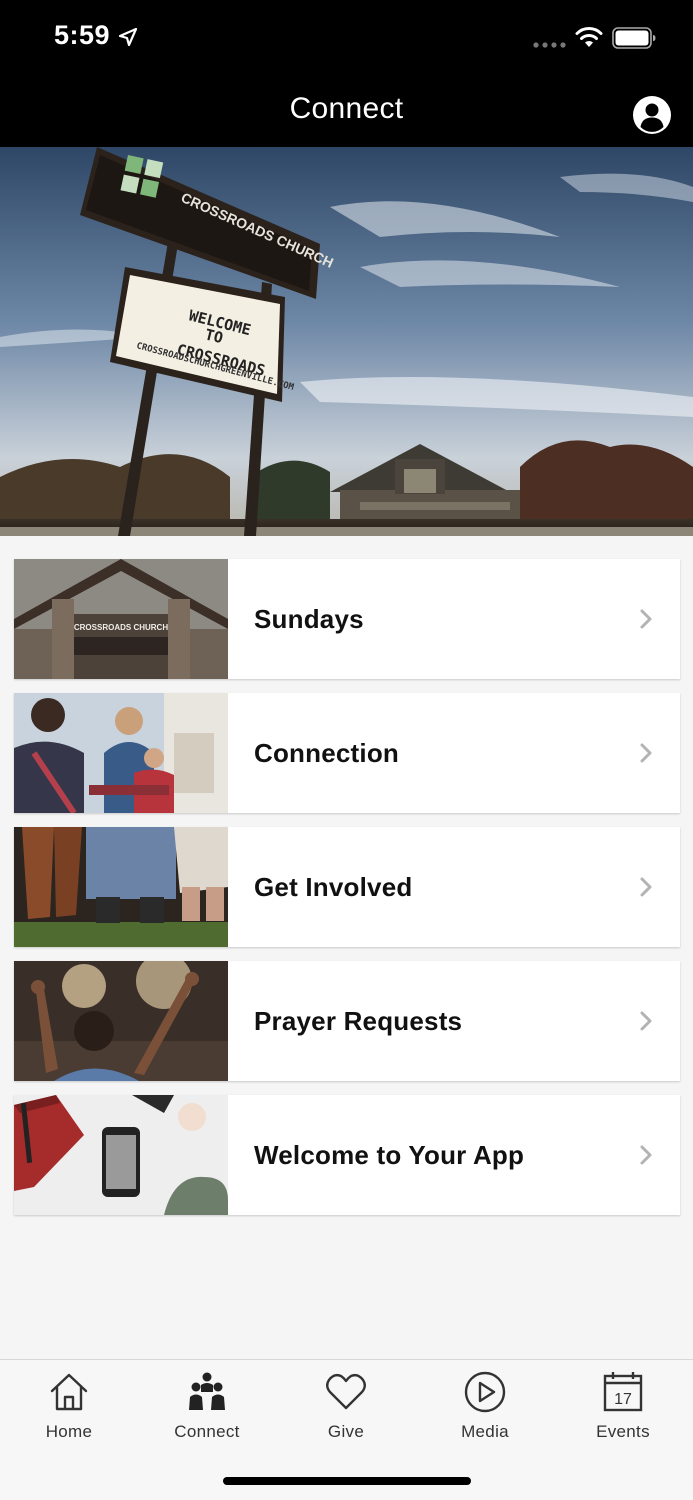 The image size is (693, 1500). I want to click on welcome-app-thumbnail, so click(121, 1155).